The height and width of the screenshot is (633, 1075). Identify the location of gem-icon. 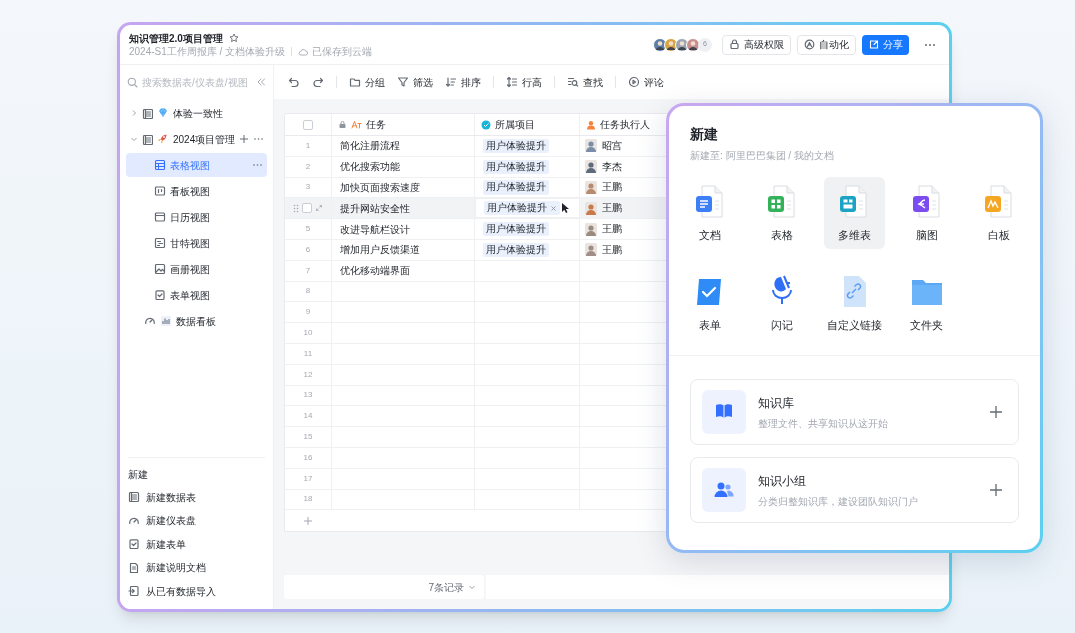
(163, 113).